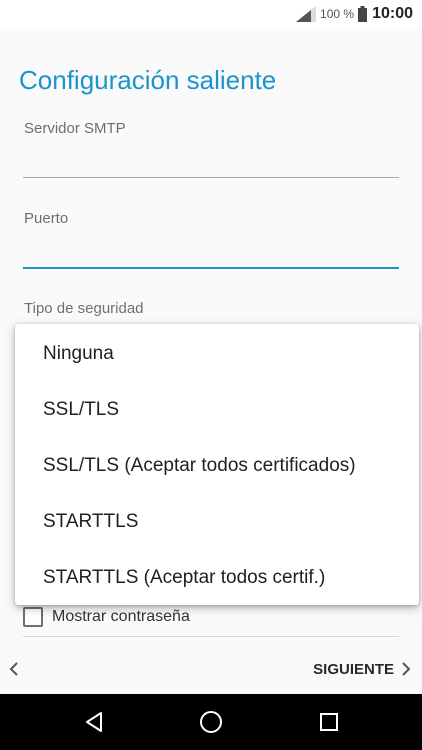 Image resolution: width=422 pixels, height=750 pixels. I want to click on menu-item-starttls-all-certs: STARTTLS (Aceptar todos certif.), so click(217, 578).